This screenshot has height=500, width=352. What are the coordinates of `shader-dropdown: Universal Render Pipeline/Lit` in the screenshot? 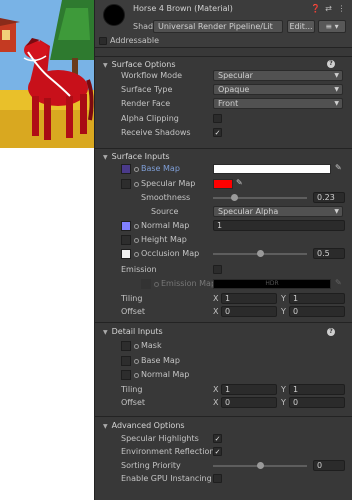 It's located at (218, 26).